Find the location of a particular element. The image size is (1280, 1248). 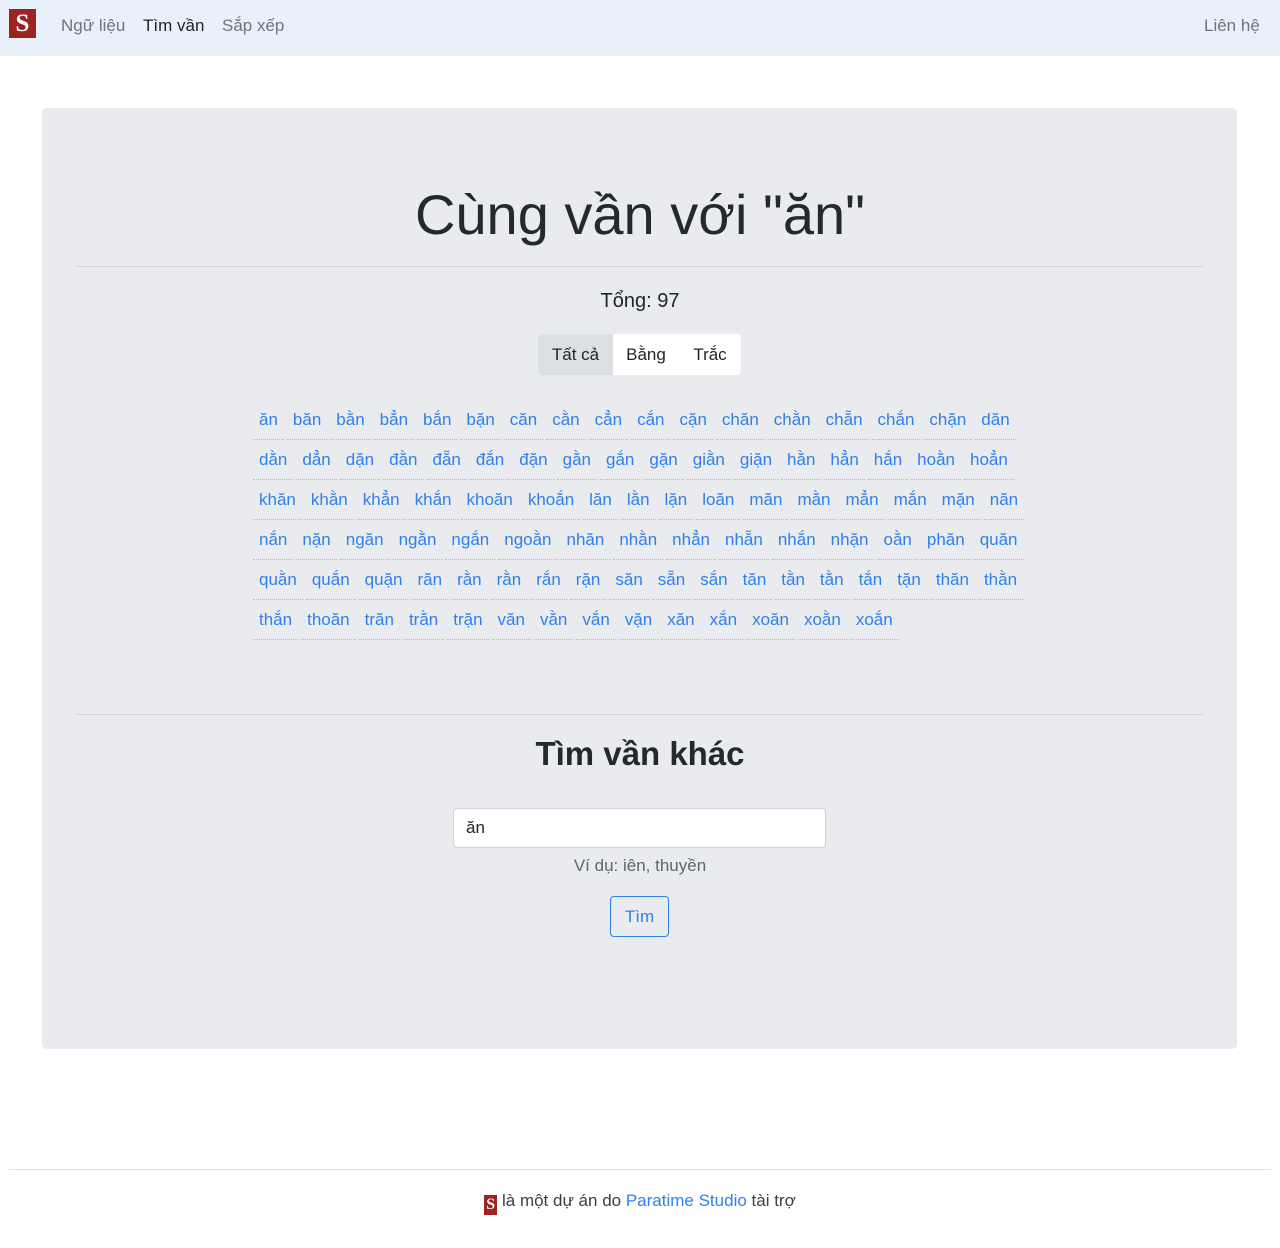

nav-item-ngu-lieu: Ngữ liệu is located at coordinates (93, 26).